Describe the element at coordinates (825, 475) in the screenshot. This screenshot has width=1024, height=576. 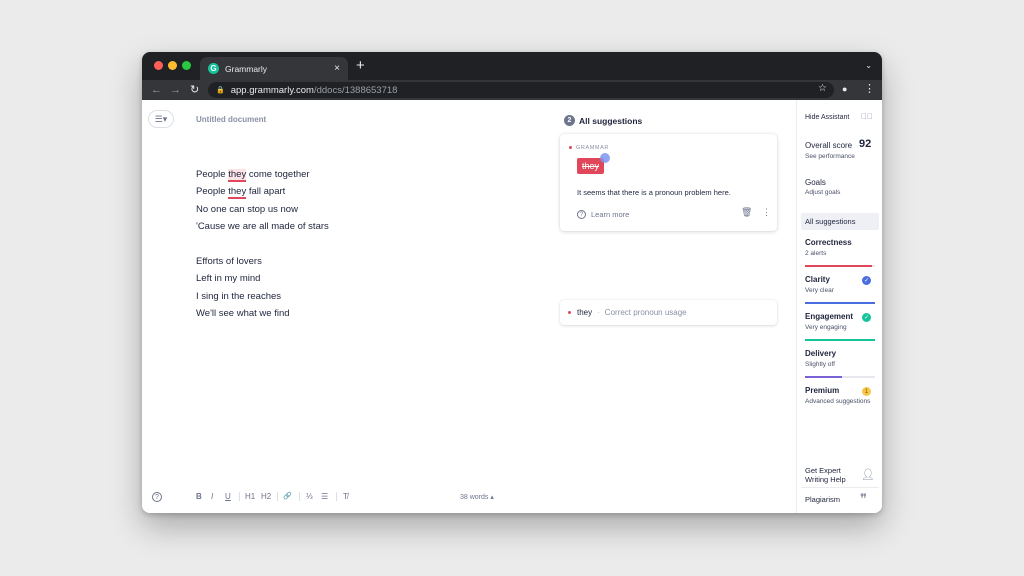
I see `expert-writing-help-button: Get Expert Writing Help` at that location.